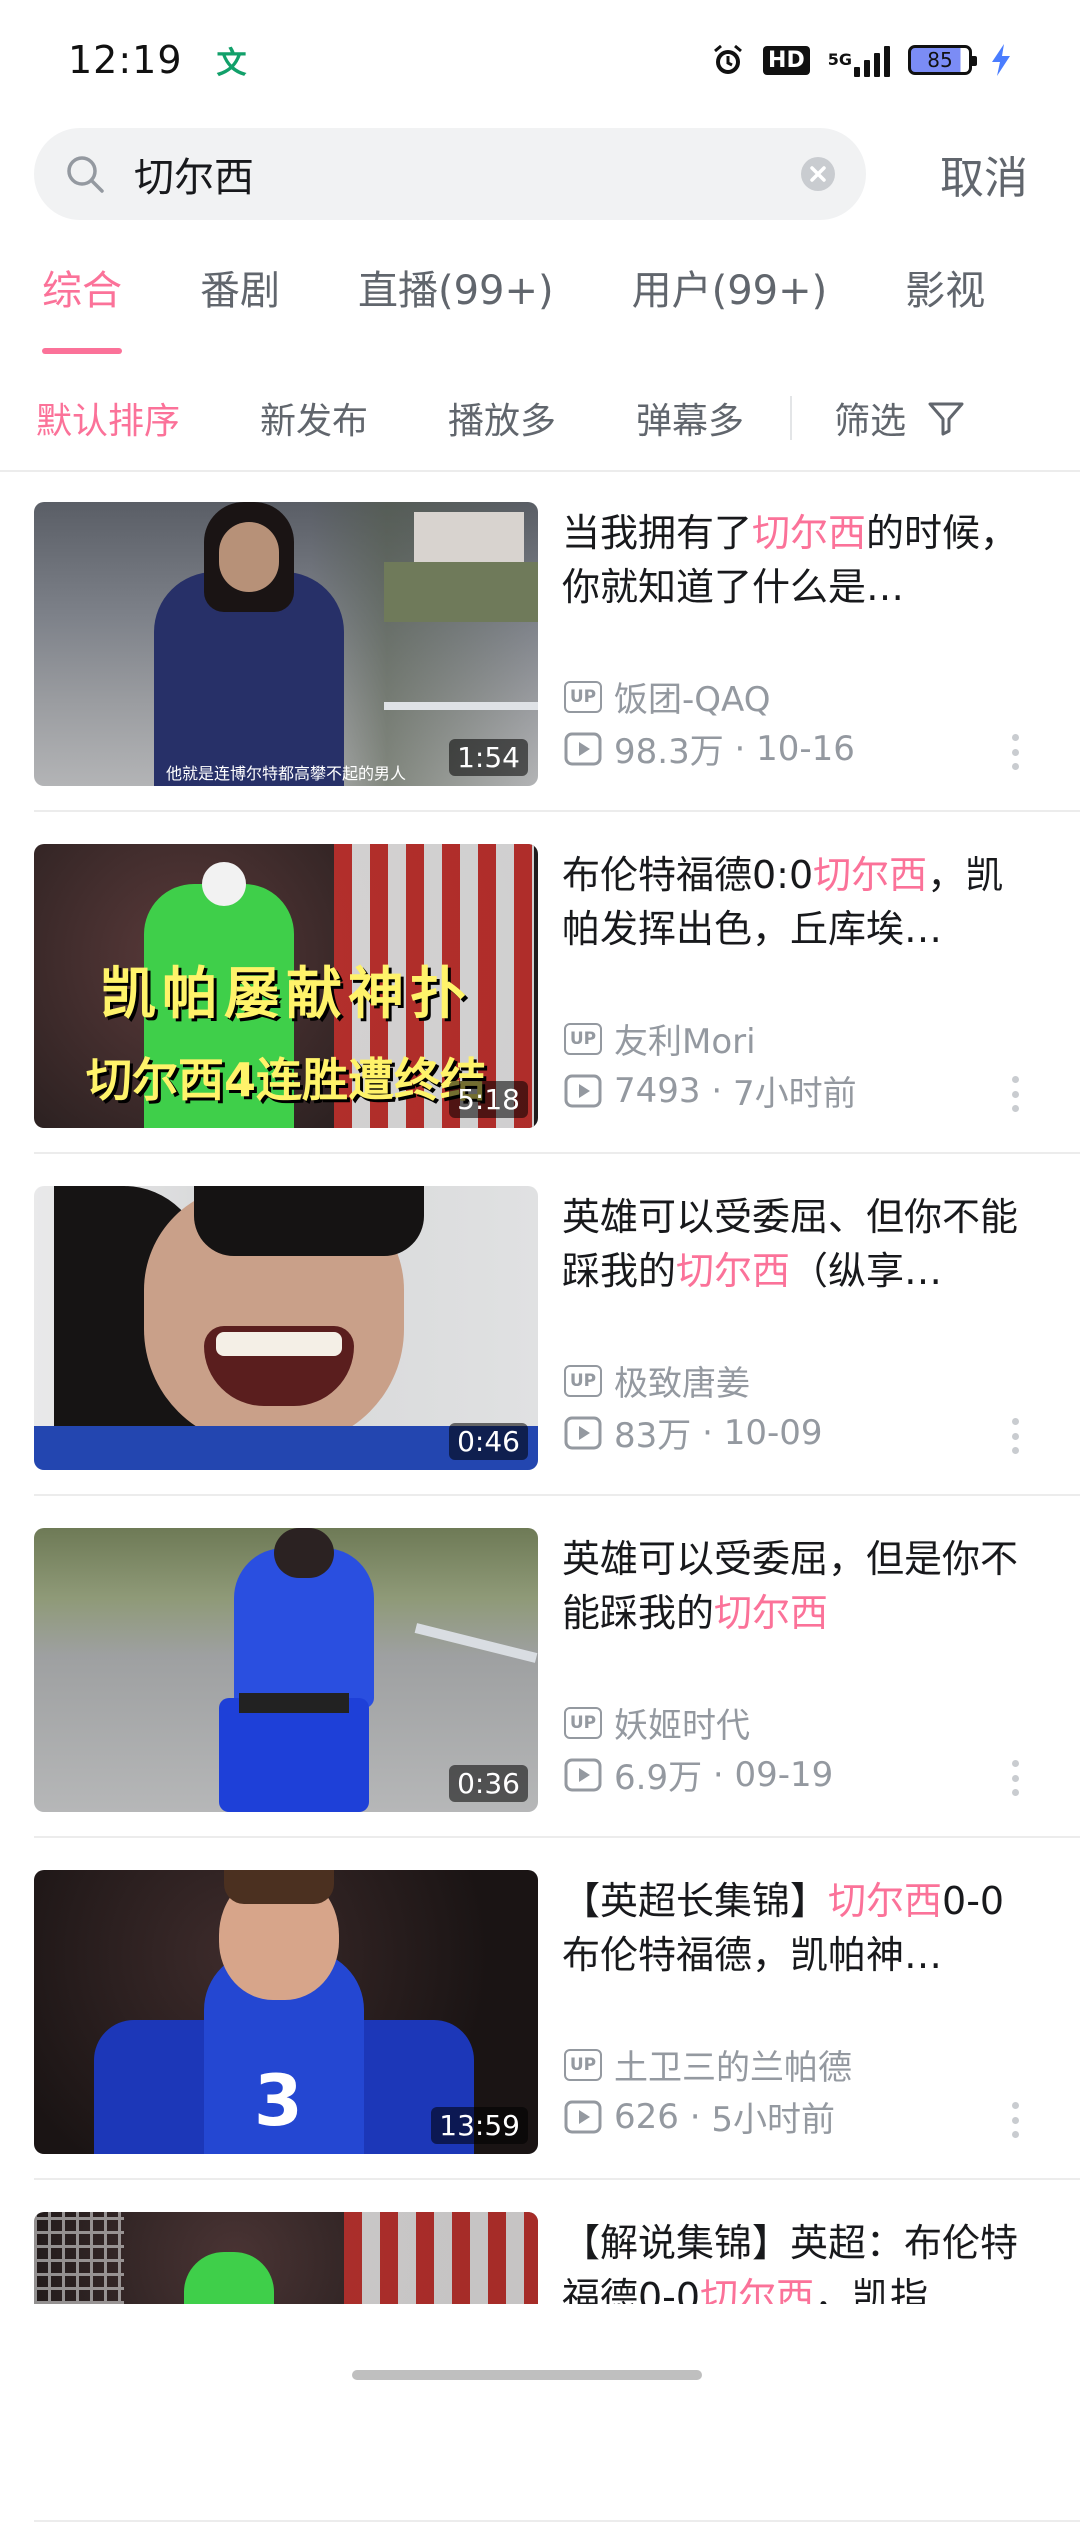 This screenshot has width=1080, height=2522. I want to click on clear-icon, so click(818, 174).